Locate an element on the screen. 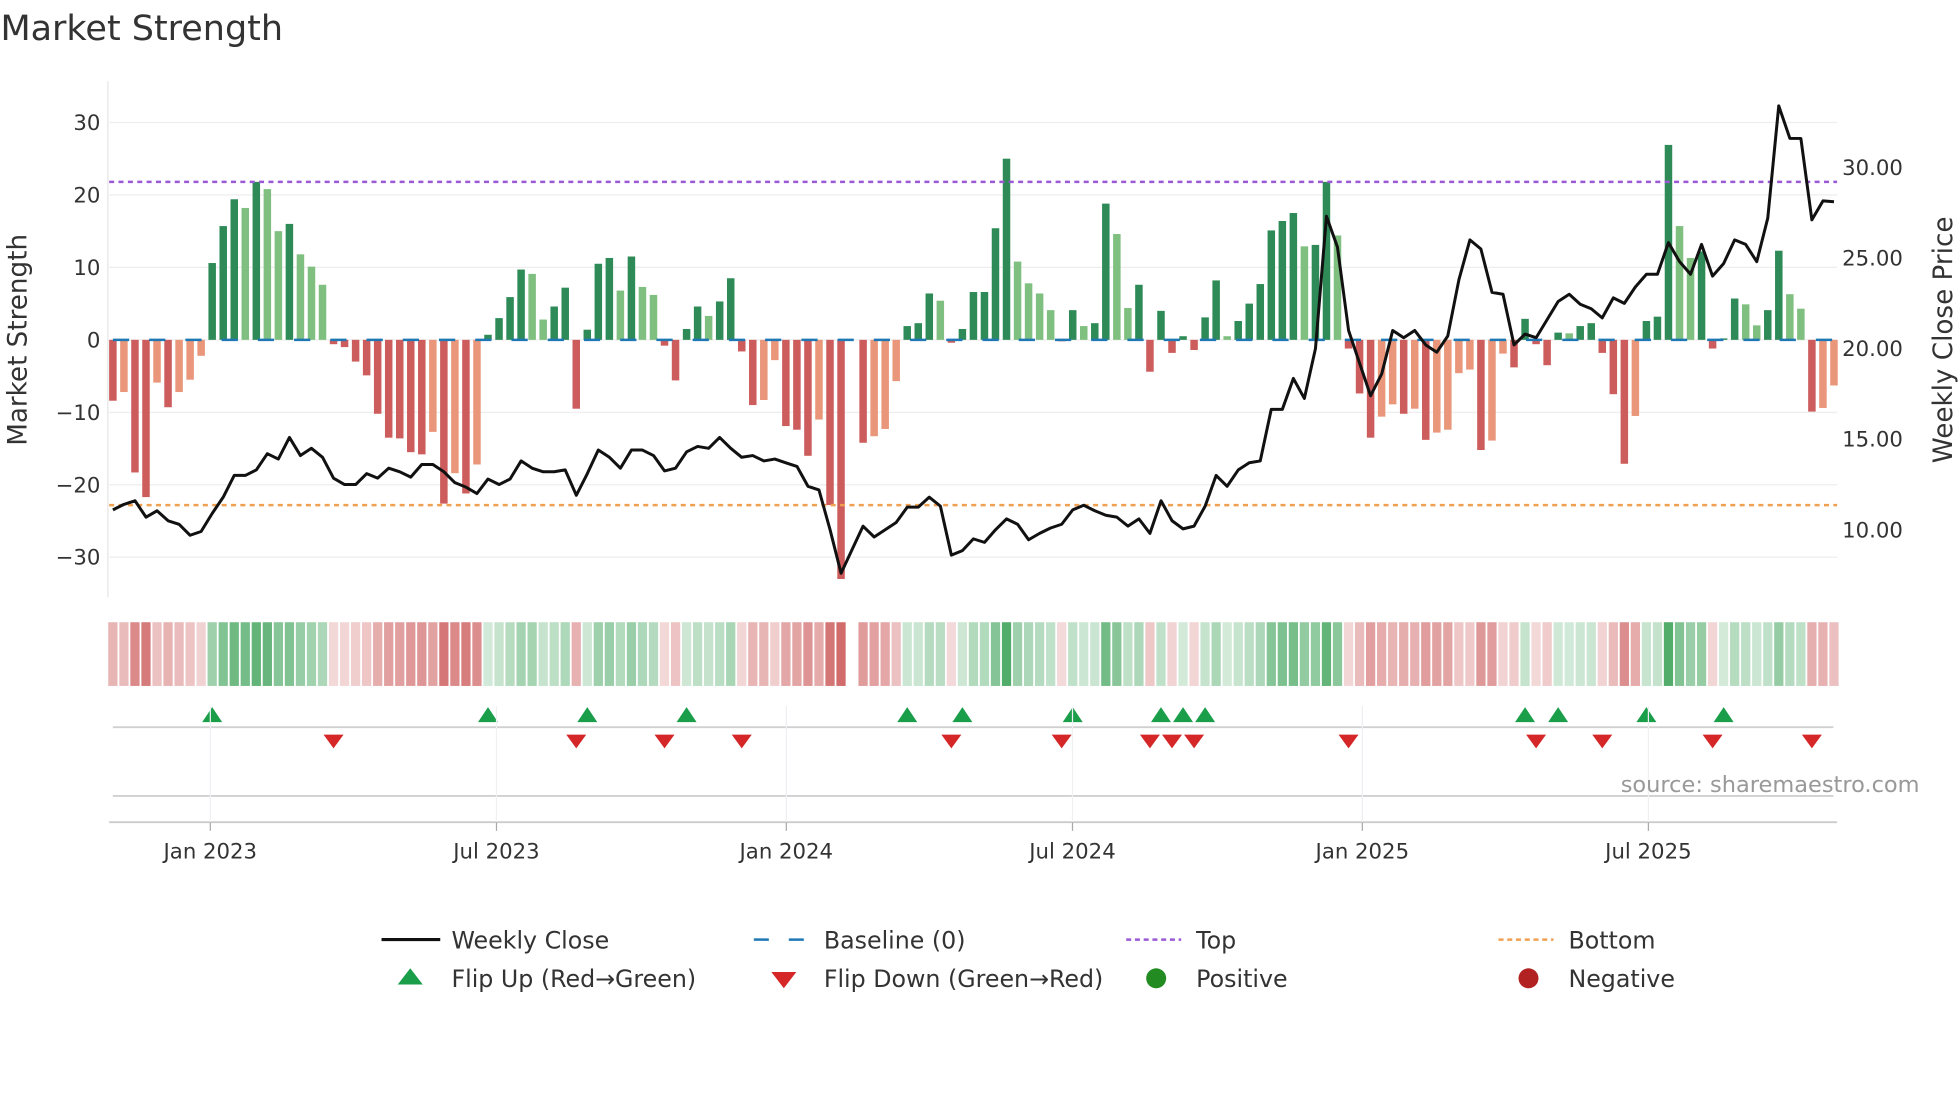 This screenshot has height=1102, width=1960. y-tick-label: 0 is located at coordinates (94, 340).